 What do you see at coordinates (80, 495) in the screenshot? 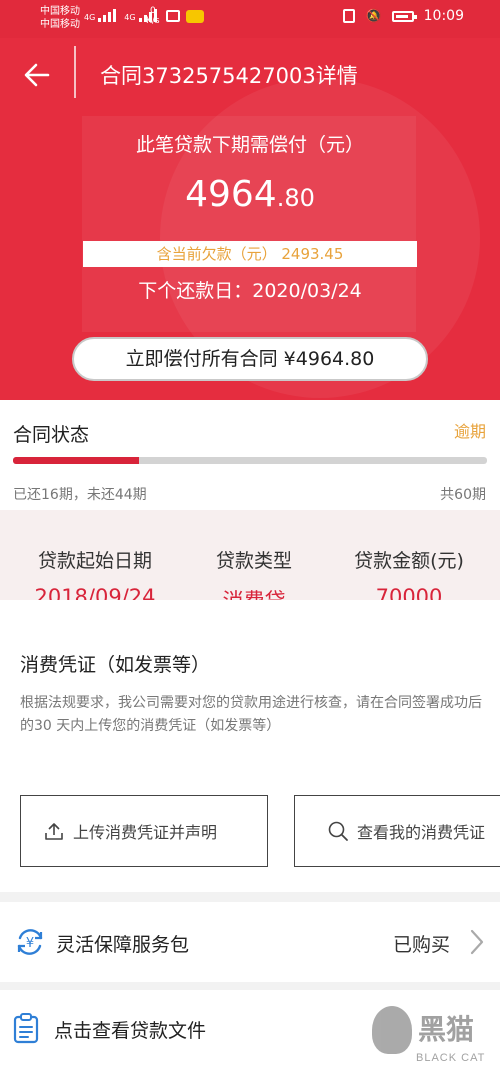
I see `paid-periods: 已还16期，未还44期` at bounding box center [80, 495].